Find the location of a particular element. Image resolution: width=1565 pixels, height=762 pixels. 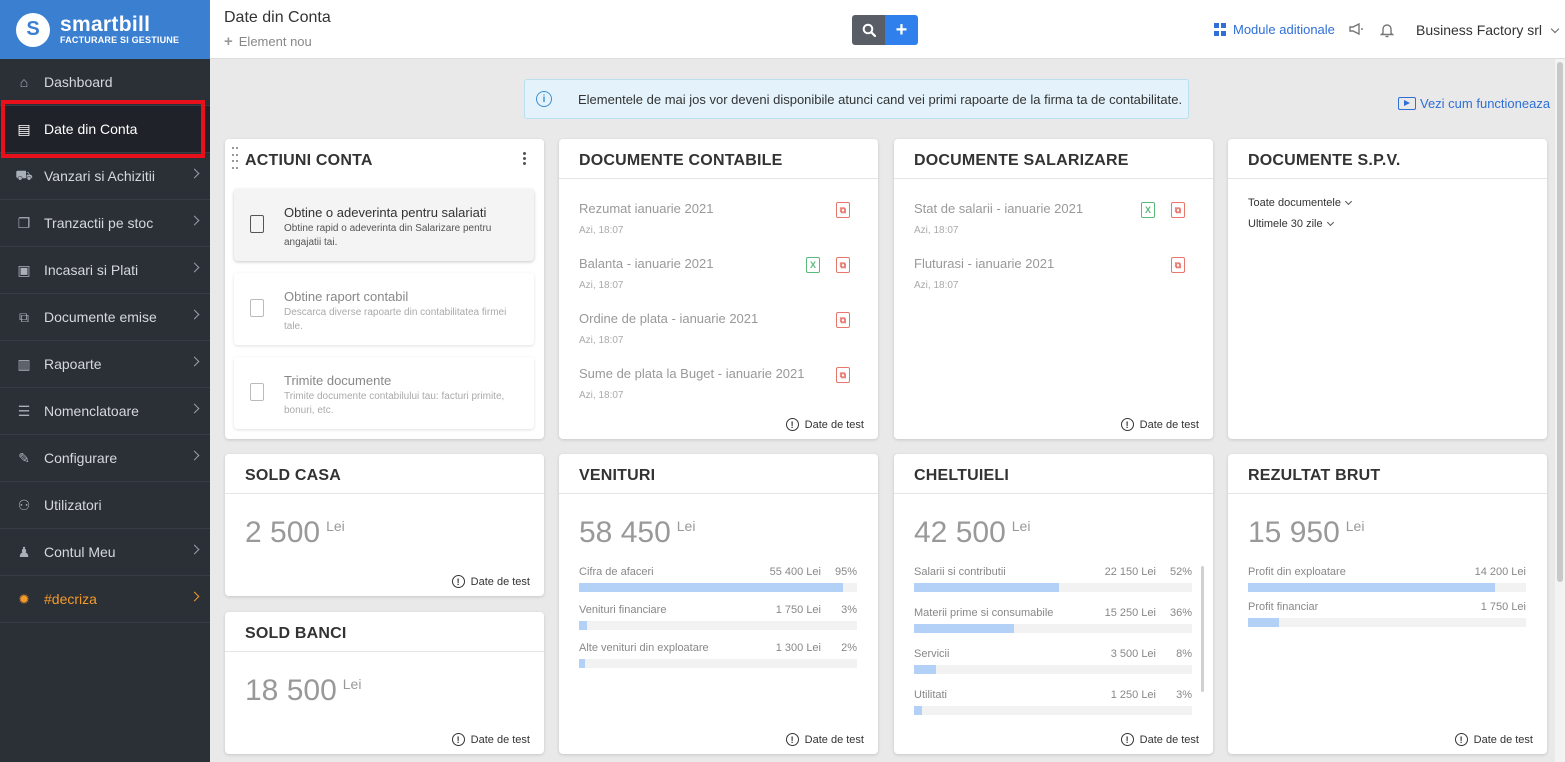

breakdown-percent: 52% is located at coordinates (1180, 572).